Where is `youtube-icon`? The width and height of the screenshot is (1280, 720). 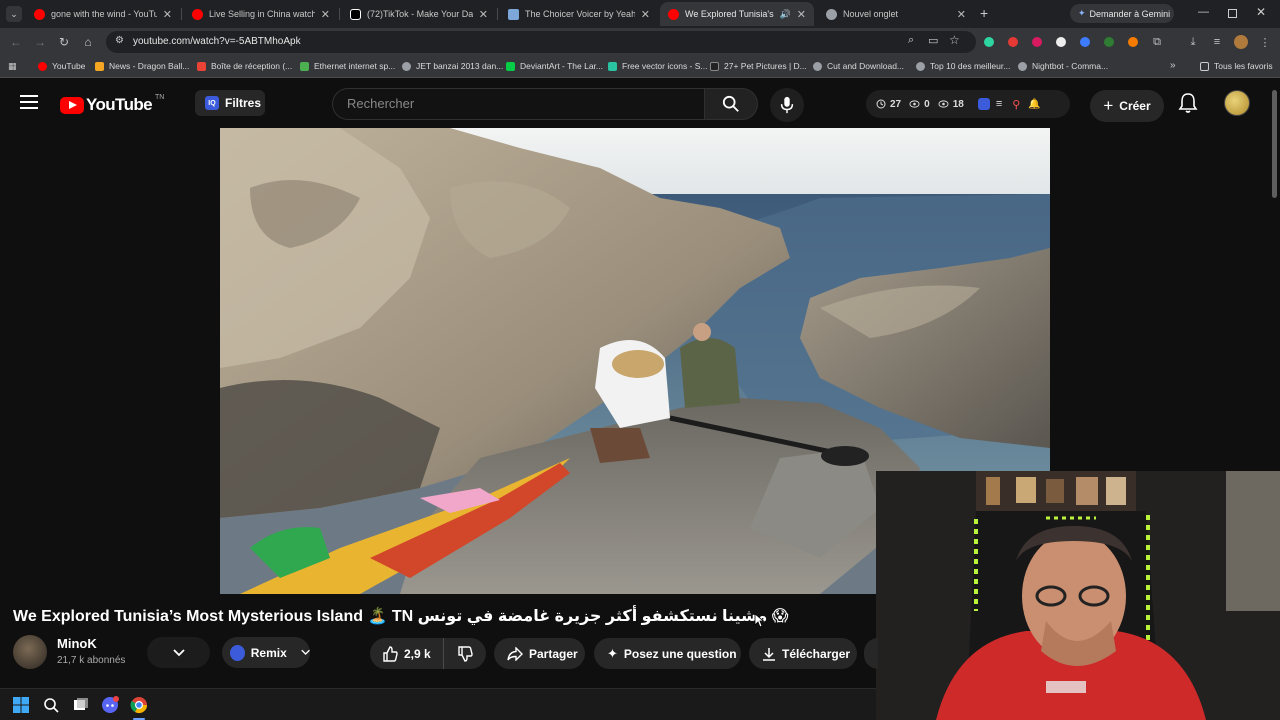 youtube-icon is located at coordinates (197, 14).